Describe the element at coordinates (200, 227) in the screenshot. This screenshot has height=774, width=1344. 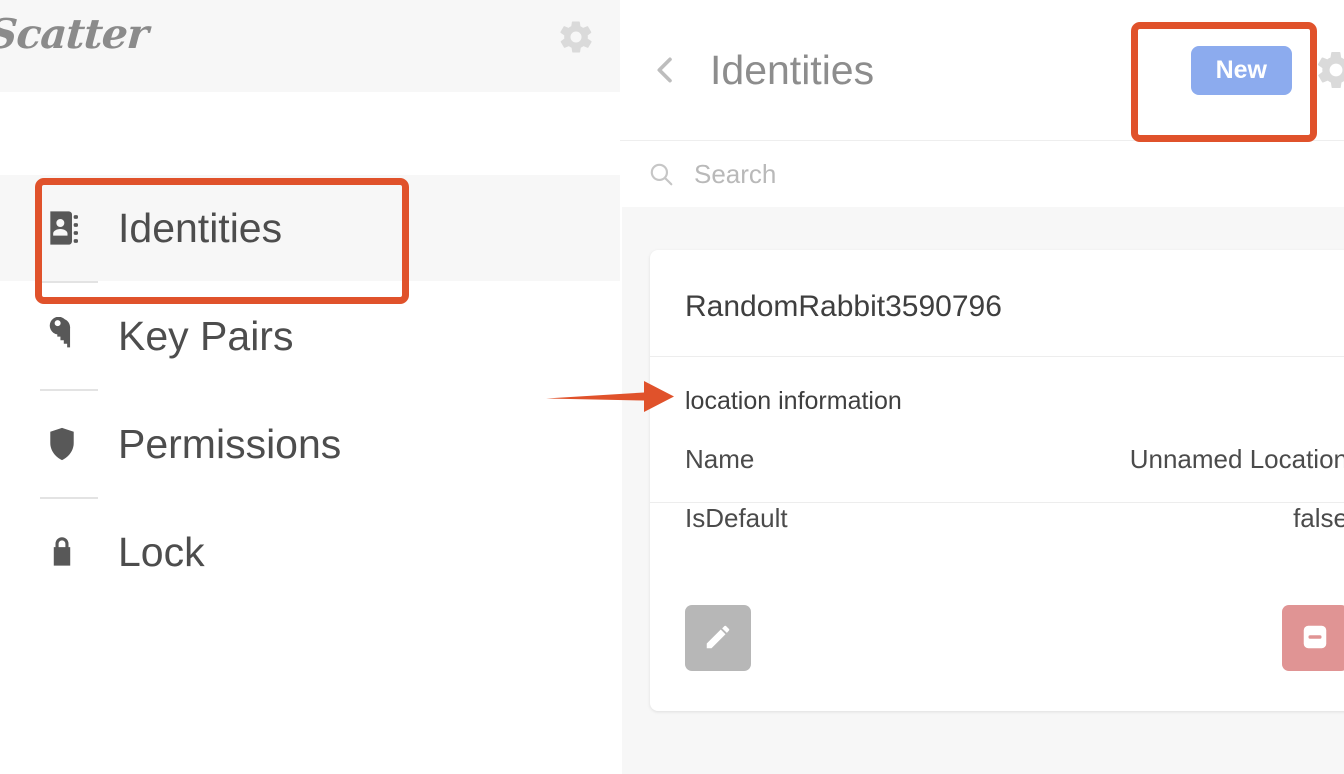
I see `sidebar-item-label: Identities` at that location.